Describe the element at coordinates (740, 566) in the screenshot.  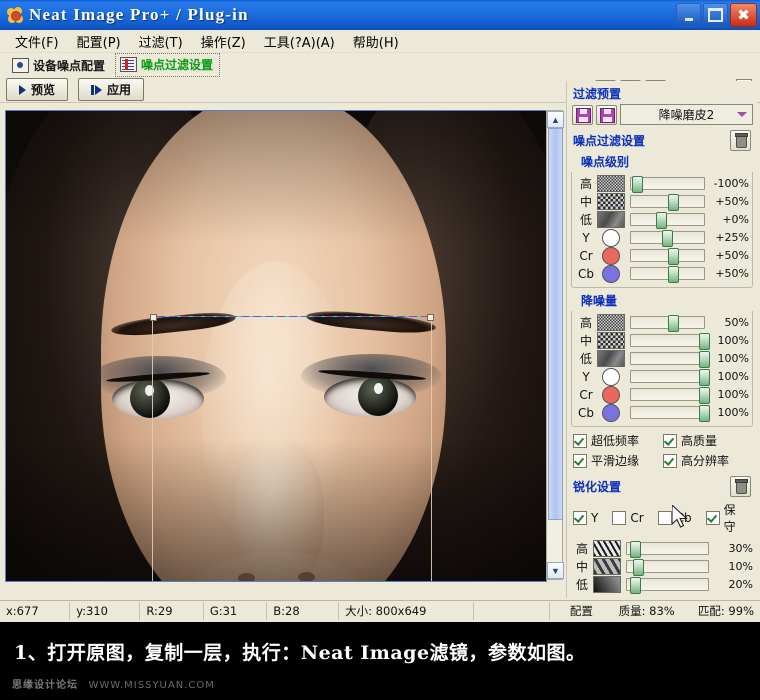
I see `slider-value: 10%` at that location.